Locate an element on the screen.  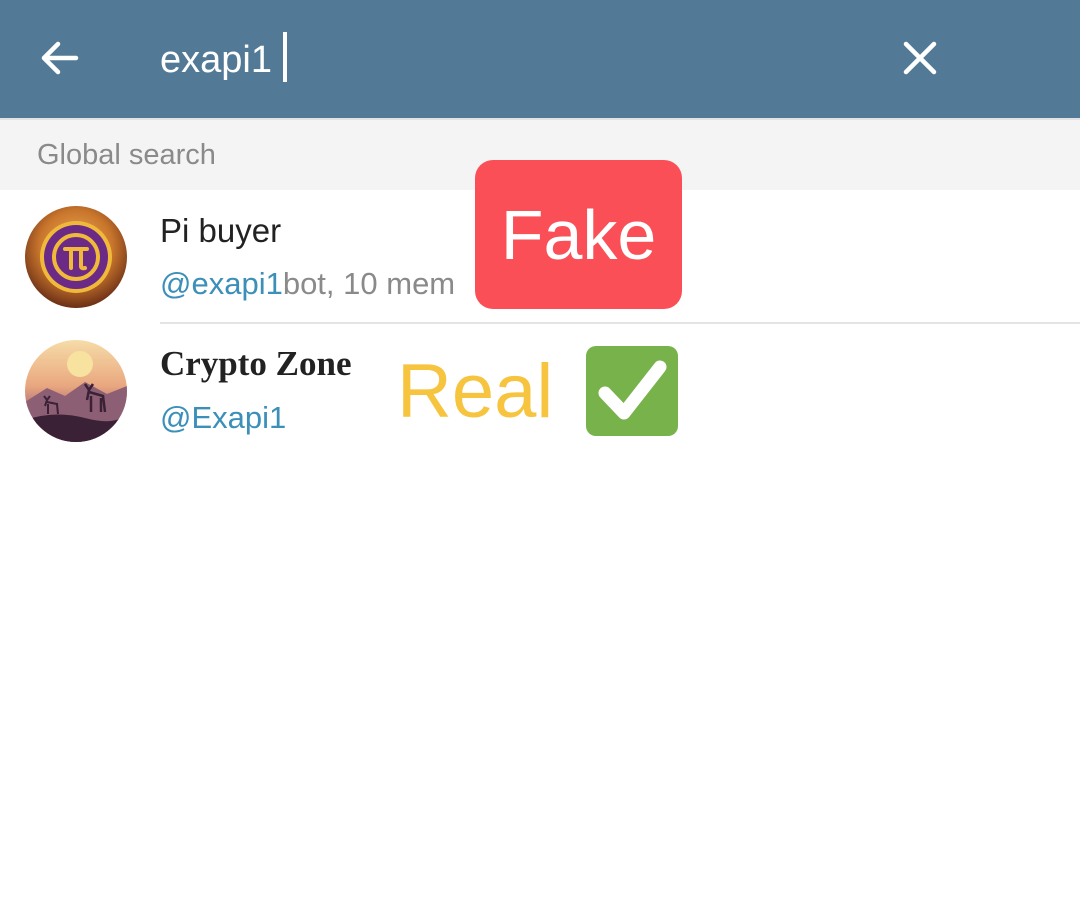
section-title: Global search is located at coordinates (126, 155).